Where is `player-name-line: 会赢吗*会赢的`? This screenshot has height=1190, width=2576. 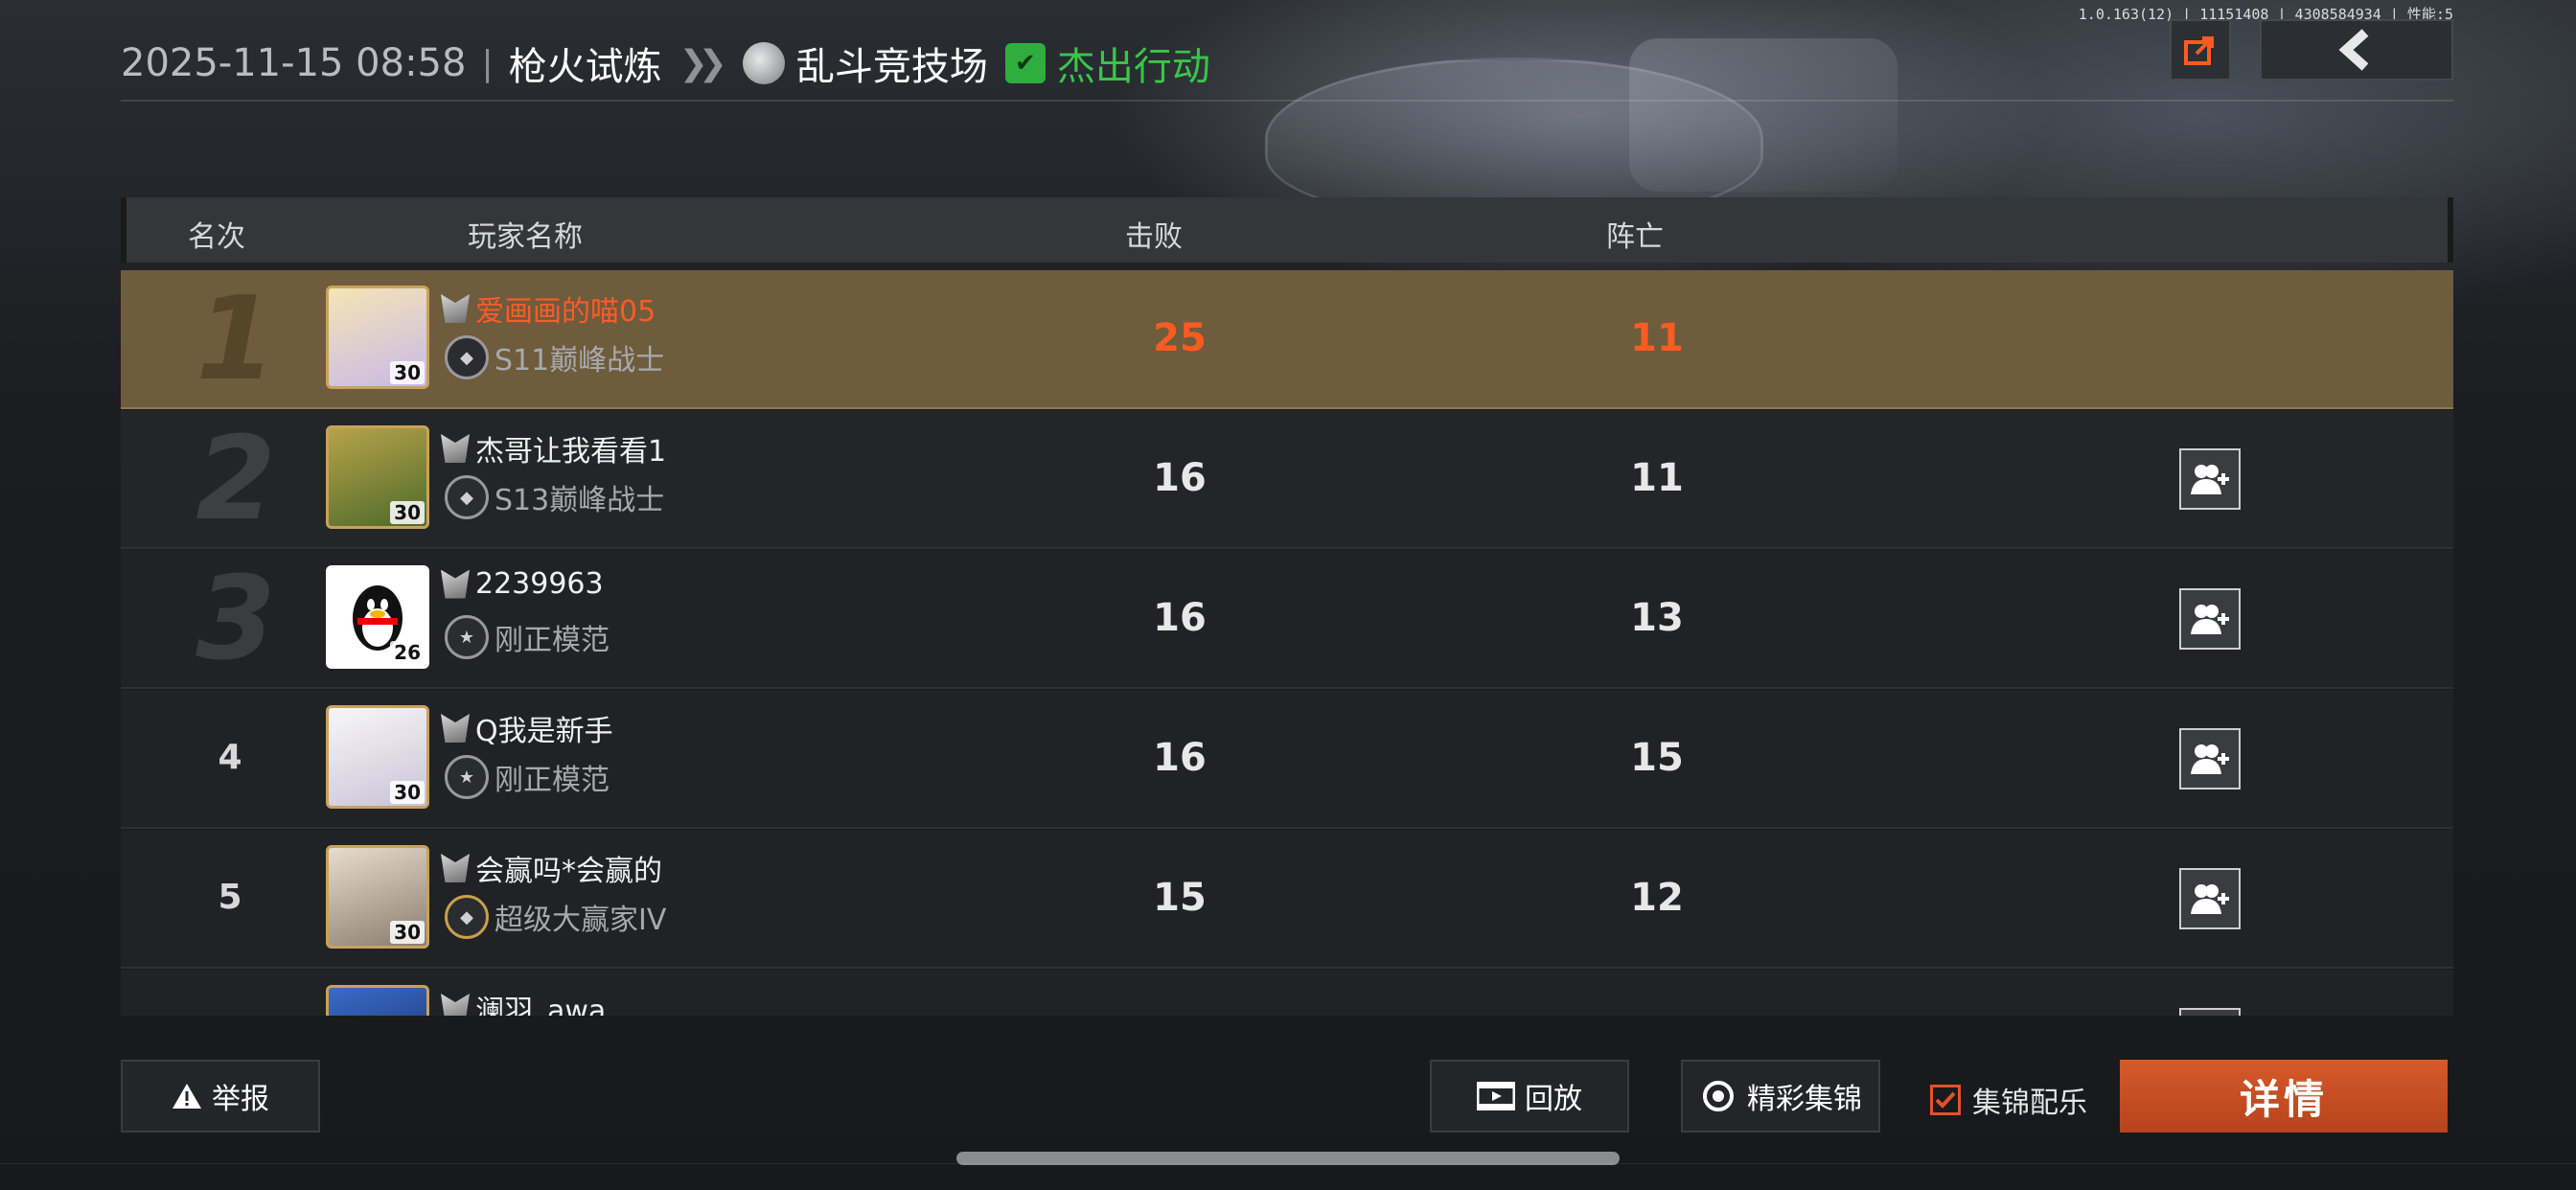 player-name-line: 会赢吗*会赢的 is located at coordinates (551, 868).